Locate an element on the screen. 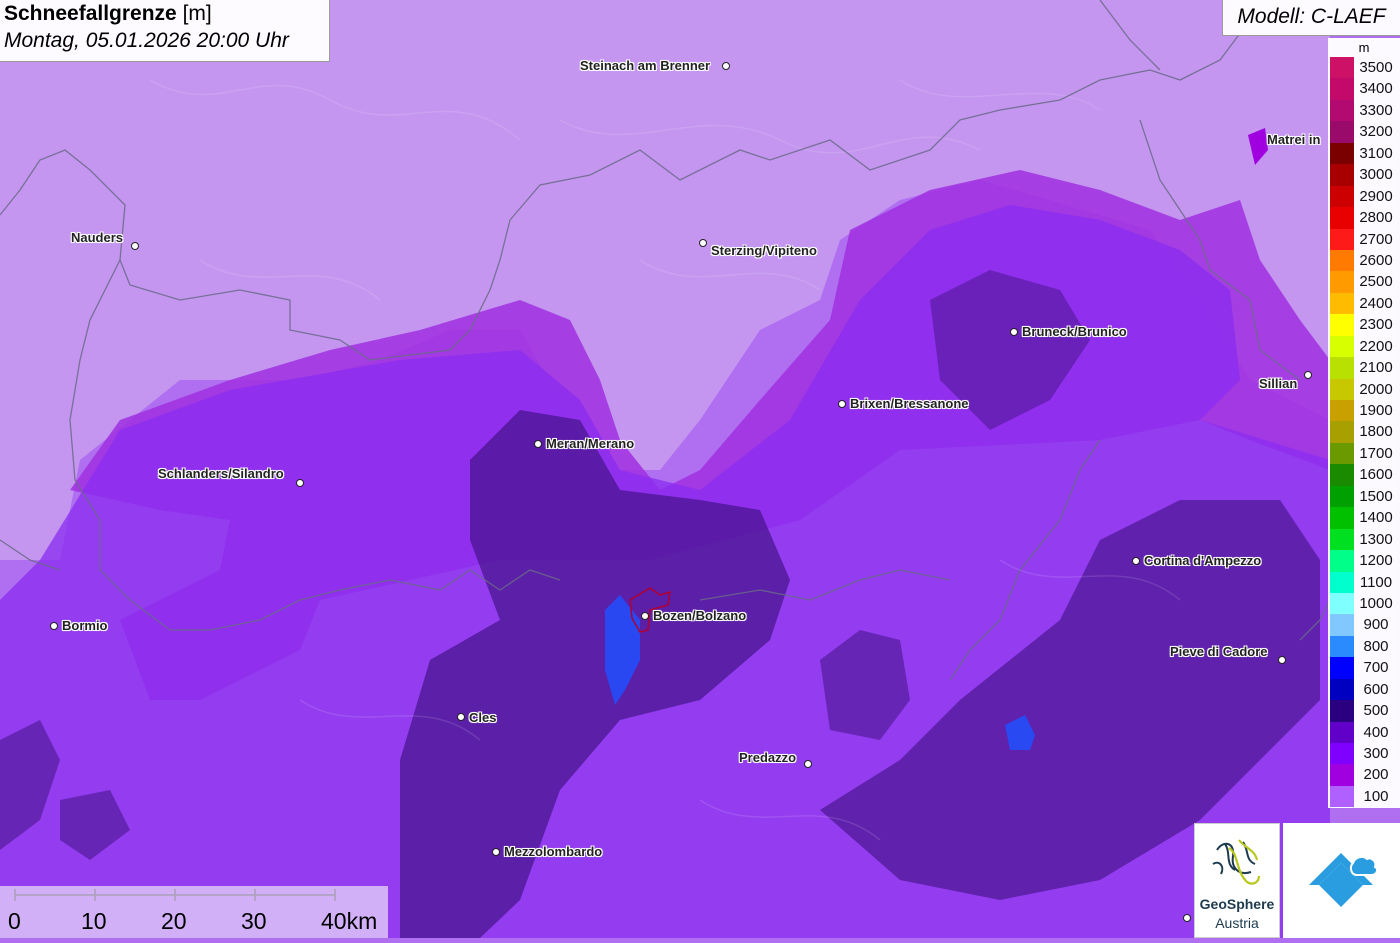  legend-row: 2800 is located at coordinates (1364, 218).